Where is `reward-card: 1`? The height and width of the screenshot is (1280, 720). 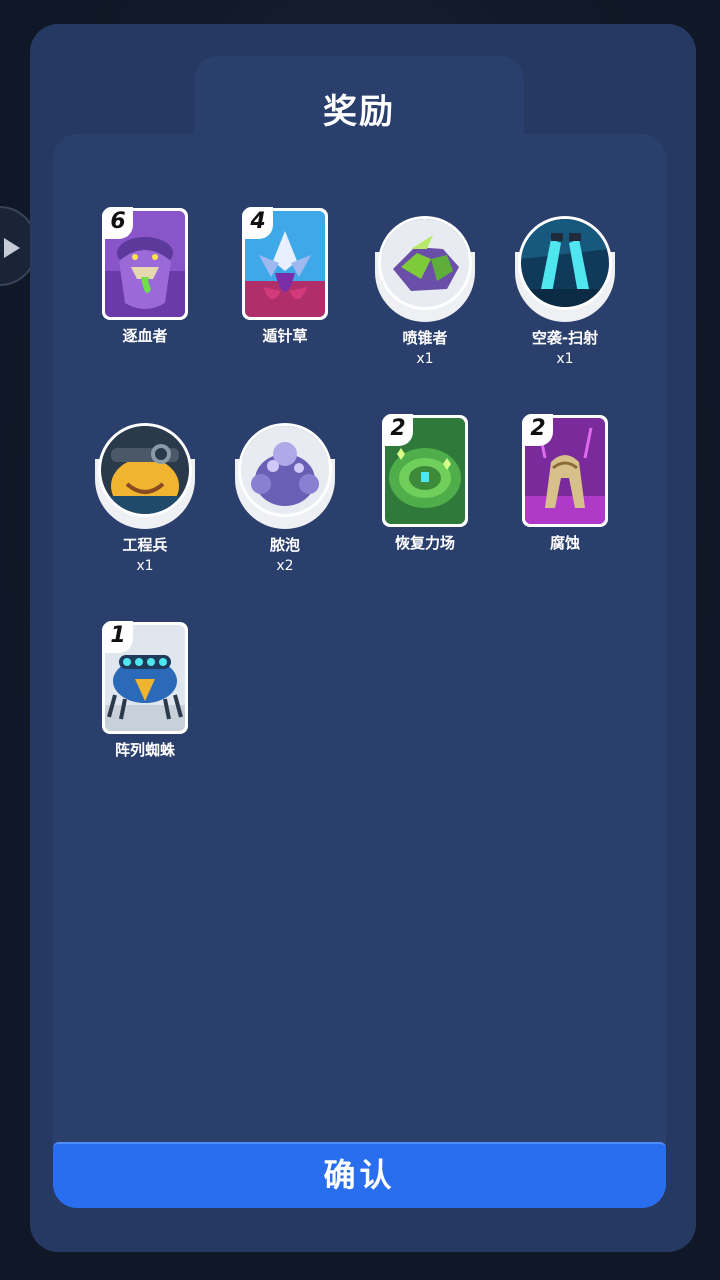
reward-card: 1 is located at coordinates (145, 677).